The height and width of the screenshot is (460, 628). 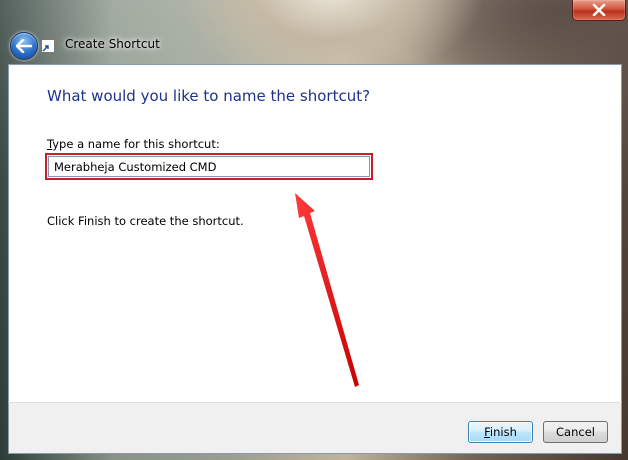 I want to click on window-title: Create Shortcut, so click(x=112, y=44).